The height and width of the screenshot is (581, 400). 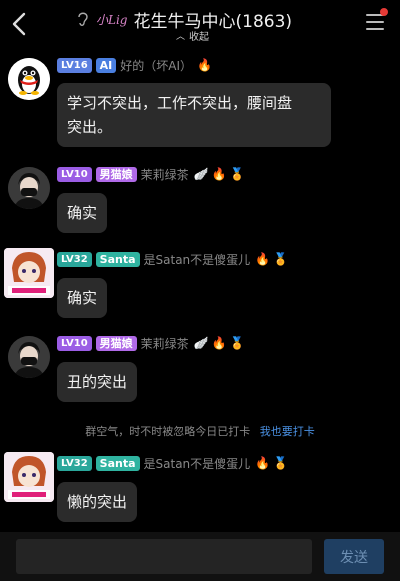 I want to click on back-arrow-icon, so click(x=20, y=24).